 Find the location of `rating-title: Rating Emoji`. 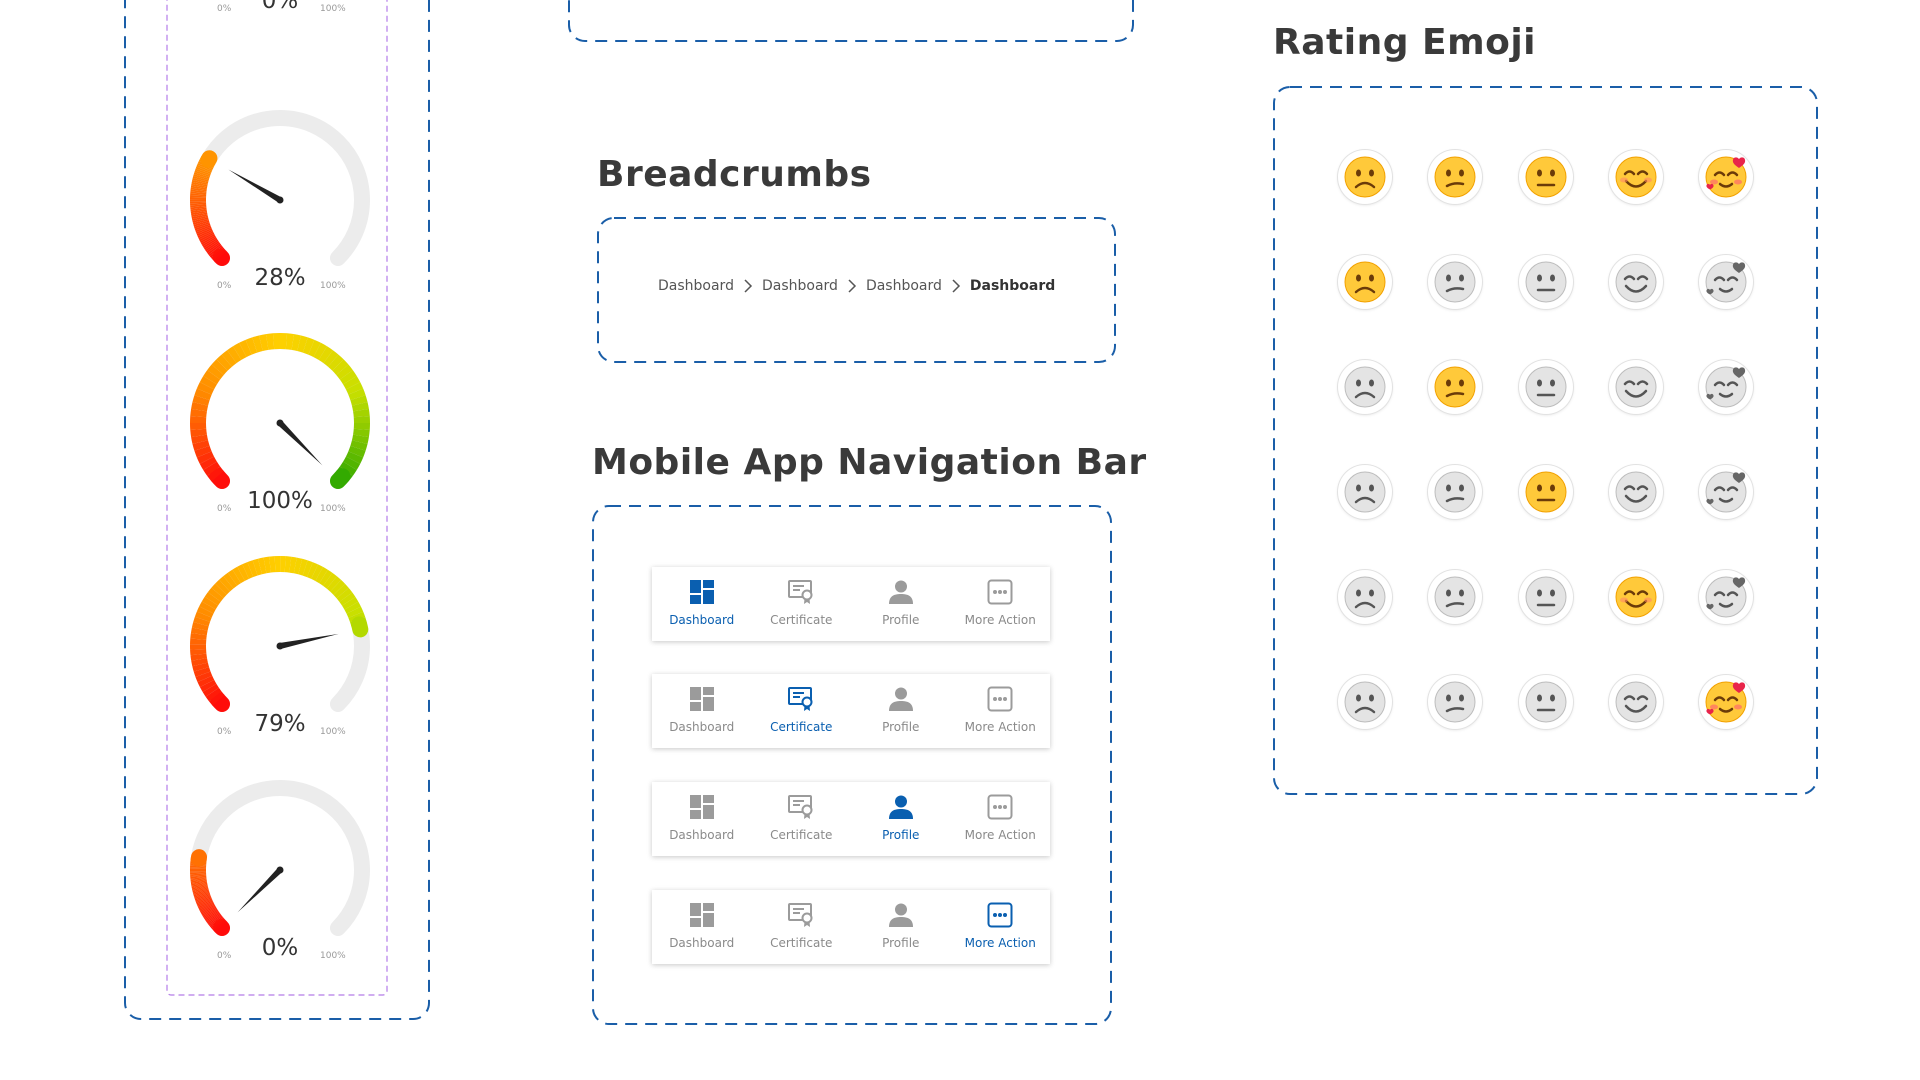

rating-title: Rating Emoji is located at coordinates (1405, 42).